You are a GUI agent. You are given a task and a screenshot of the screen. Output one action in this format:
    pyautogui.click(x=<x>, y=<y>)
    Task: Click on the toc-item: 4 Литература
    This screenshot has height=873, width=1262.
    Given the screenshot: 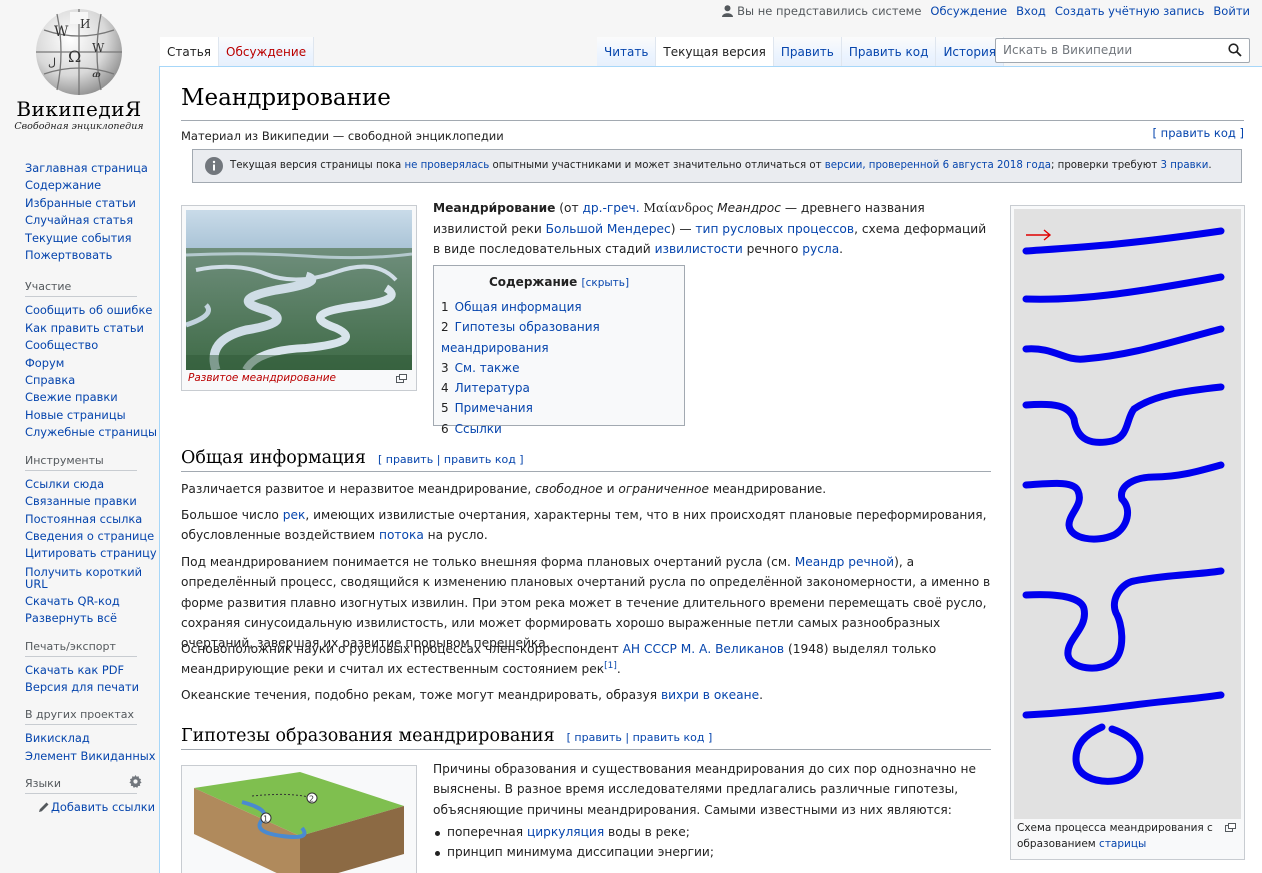 What is the action you would take?
    pyautogui.click(x=562, y=388)
    